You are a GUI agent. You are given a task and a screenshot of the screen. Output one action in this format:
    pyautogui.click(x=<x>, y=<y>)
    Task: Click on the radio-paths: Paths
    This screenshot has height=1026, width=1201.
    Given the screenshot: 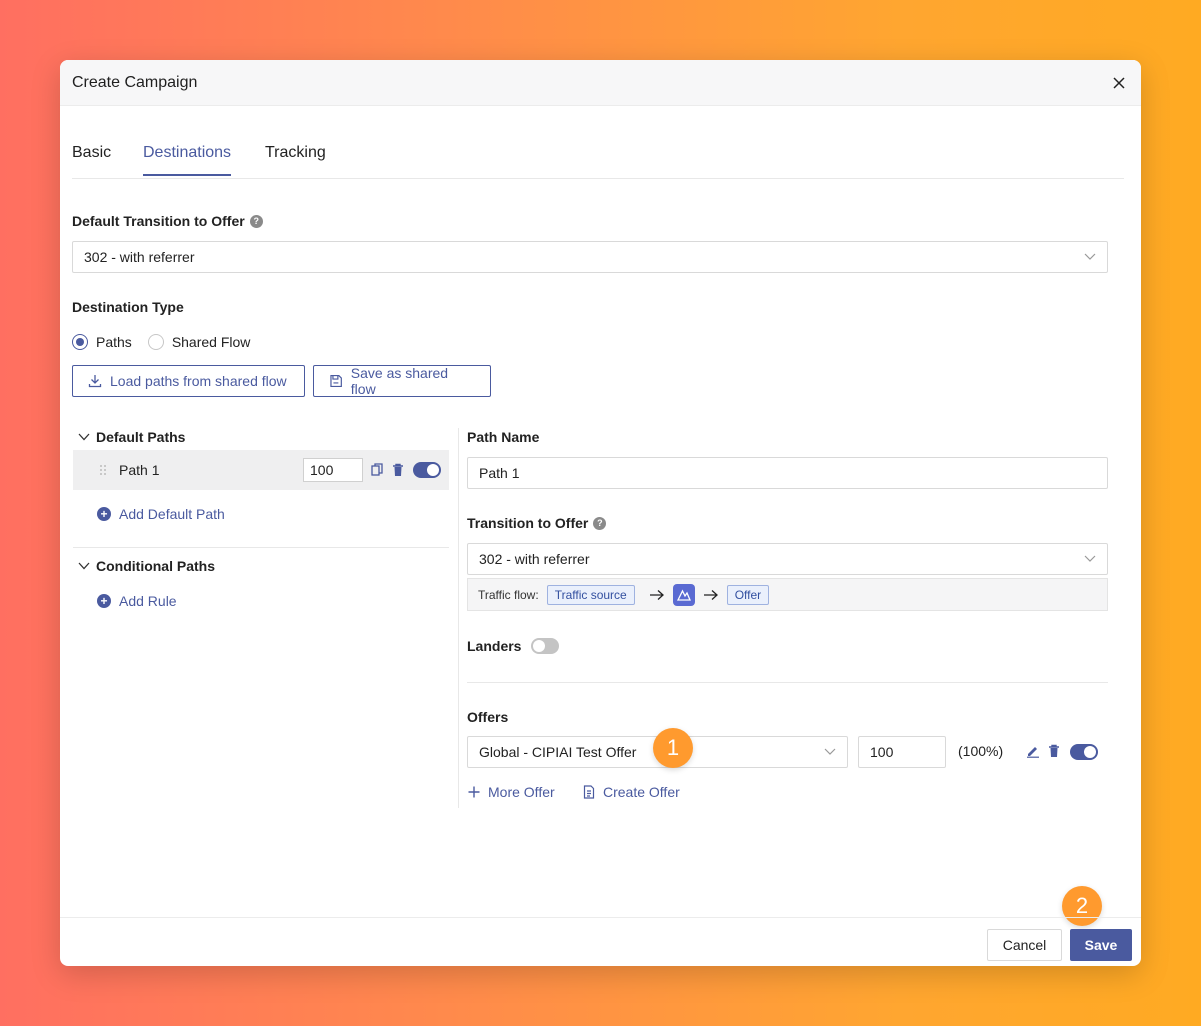 What is the action you would take?
    pyautogui.click(x=102, y=342)
    